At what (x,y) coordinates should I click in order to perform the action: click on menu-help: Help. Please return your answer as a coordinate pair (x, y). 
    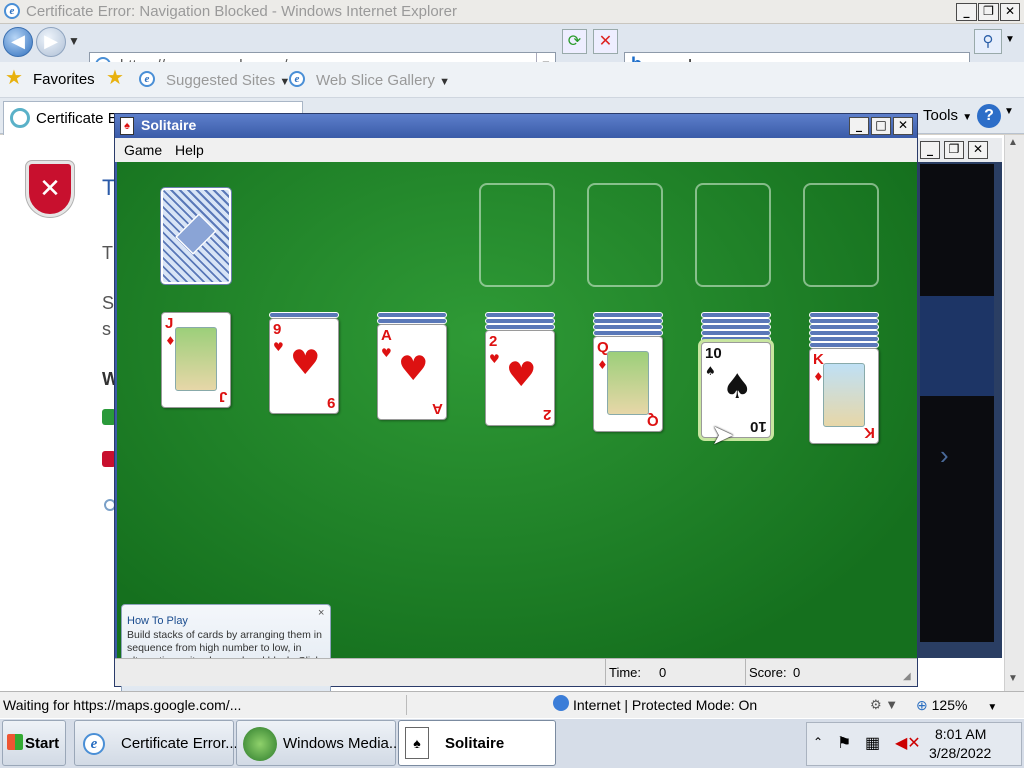
    Looking at the image, I should click on (189, 150).